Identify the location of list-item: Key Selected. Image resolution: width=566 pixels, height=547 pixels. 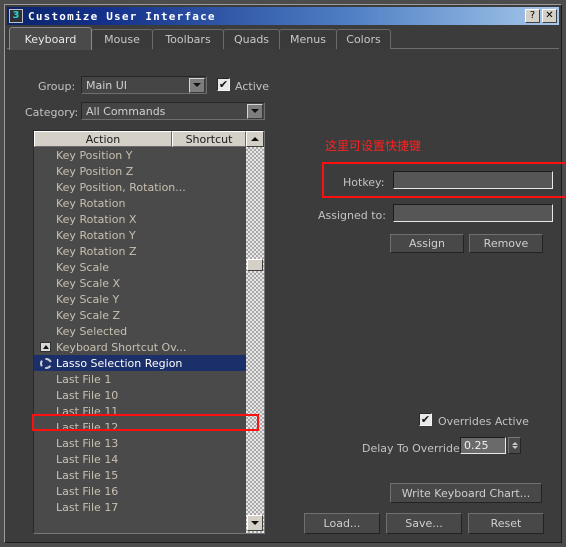
(140, 331).